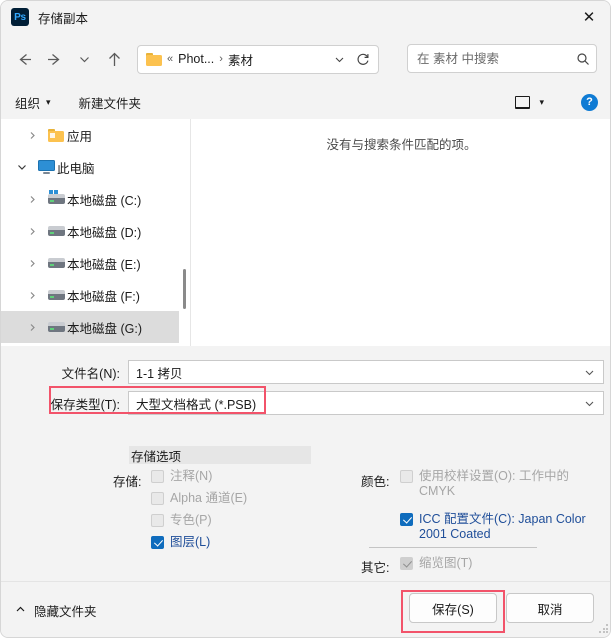  What do you see at coordinates (84, 59) in the screenshot?
I see `recent-locations-chevron-down-icon` at bounding box center [84, 59].